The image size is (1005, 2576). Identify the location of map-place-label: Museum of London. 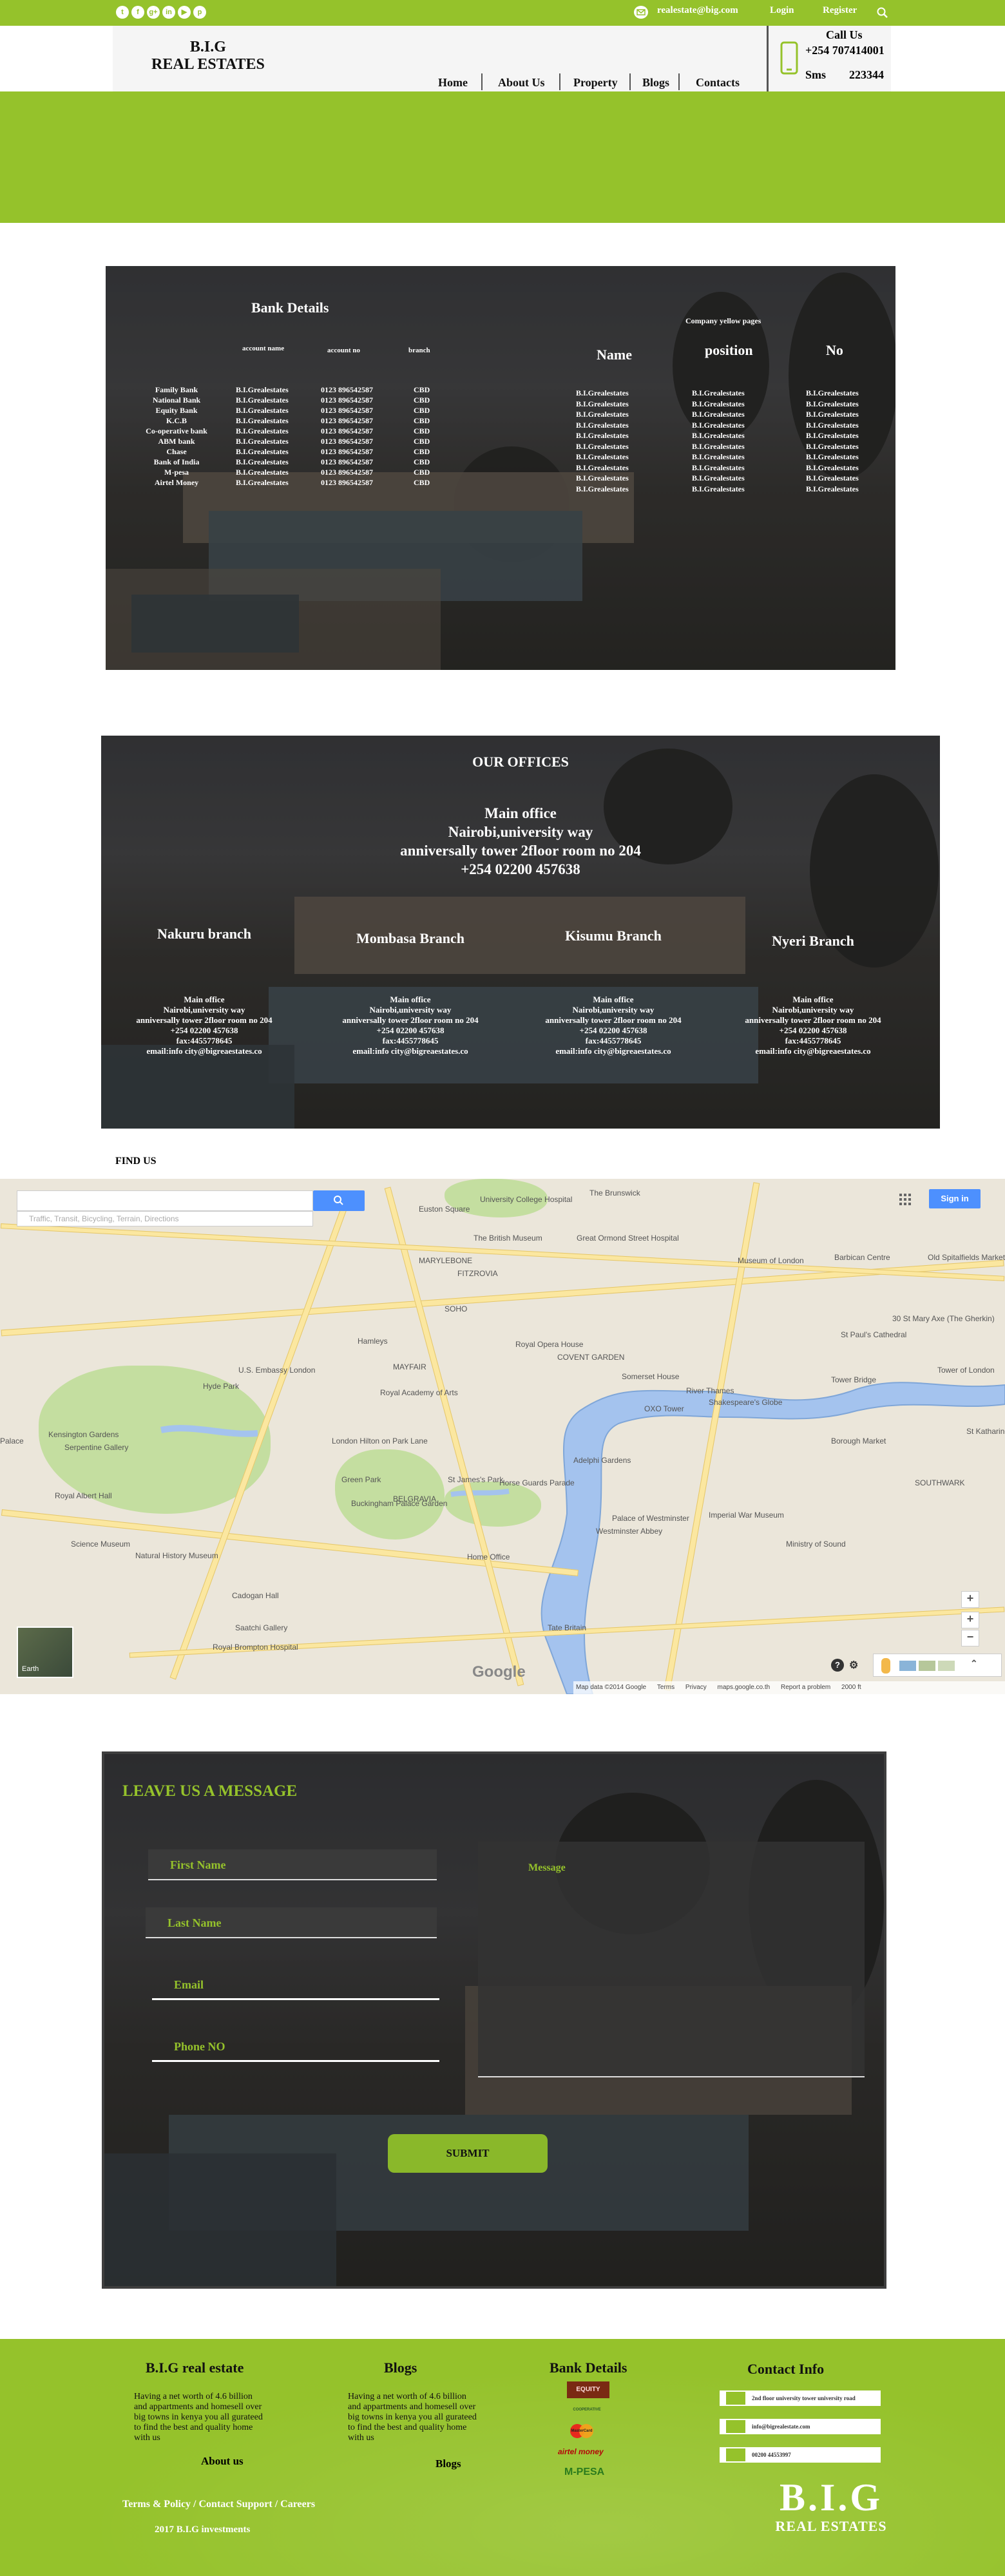
(771, 1260).